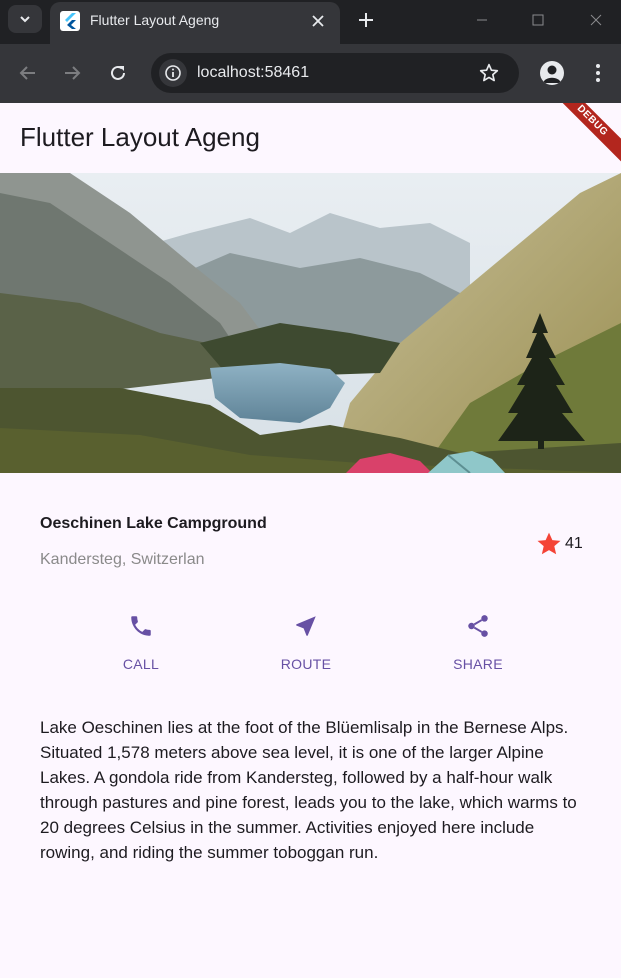  I want to click on account-icon, so click(552, 74).